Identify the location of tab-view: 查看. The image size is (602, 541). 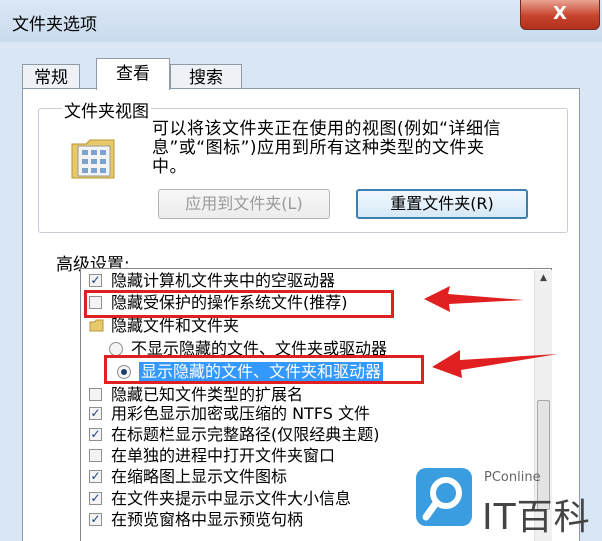
(133, 74).